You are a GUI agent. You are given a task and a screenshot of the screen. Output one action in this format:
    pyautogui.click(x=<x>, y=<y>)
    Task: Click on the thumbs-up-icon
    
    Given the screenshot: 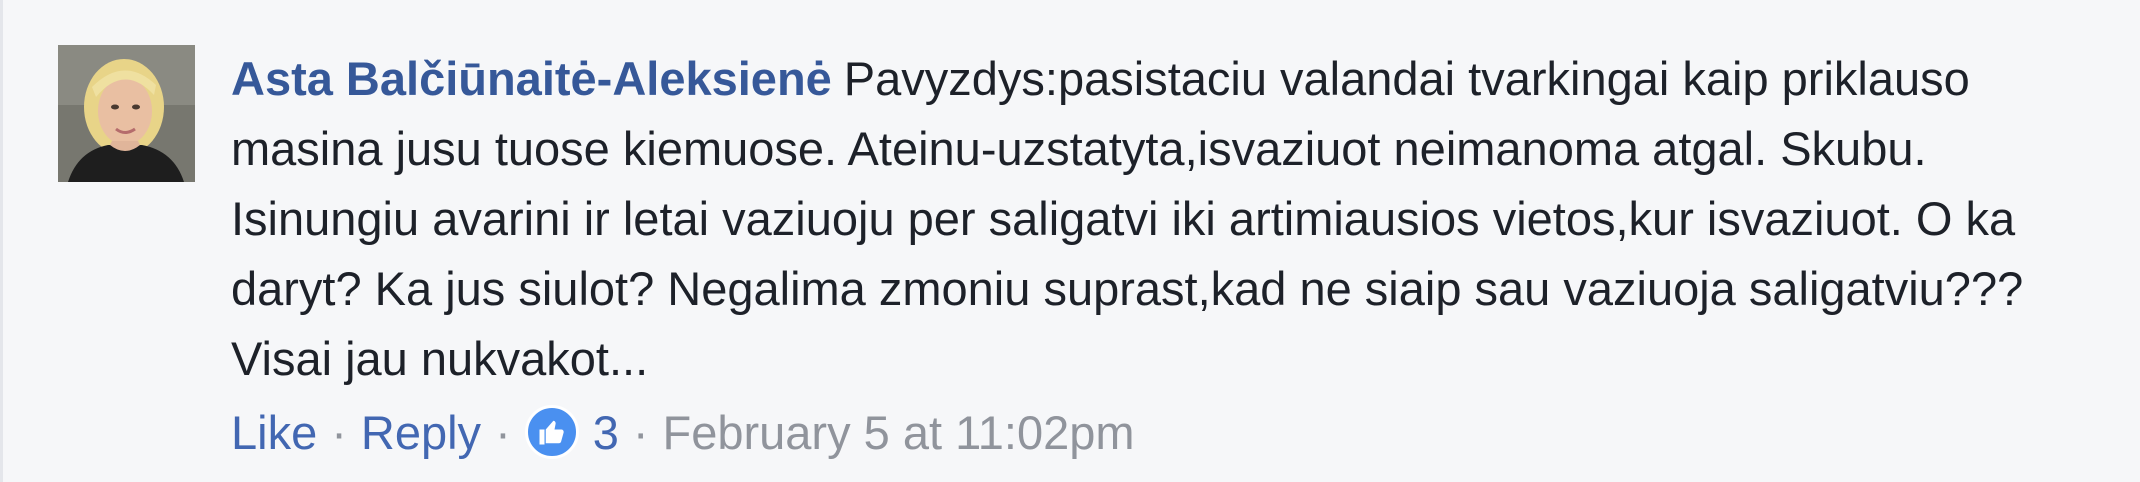 What is the action you would take?
    pyautogui.click(x=551, y=432)
    